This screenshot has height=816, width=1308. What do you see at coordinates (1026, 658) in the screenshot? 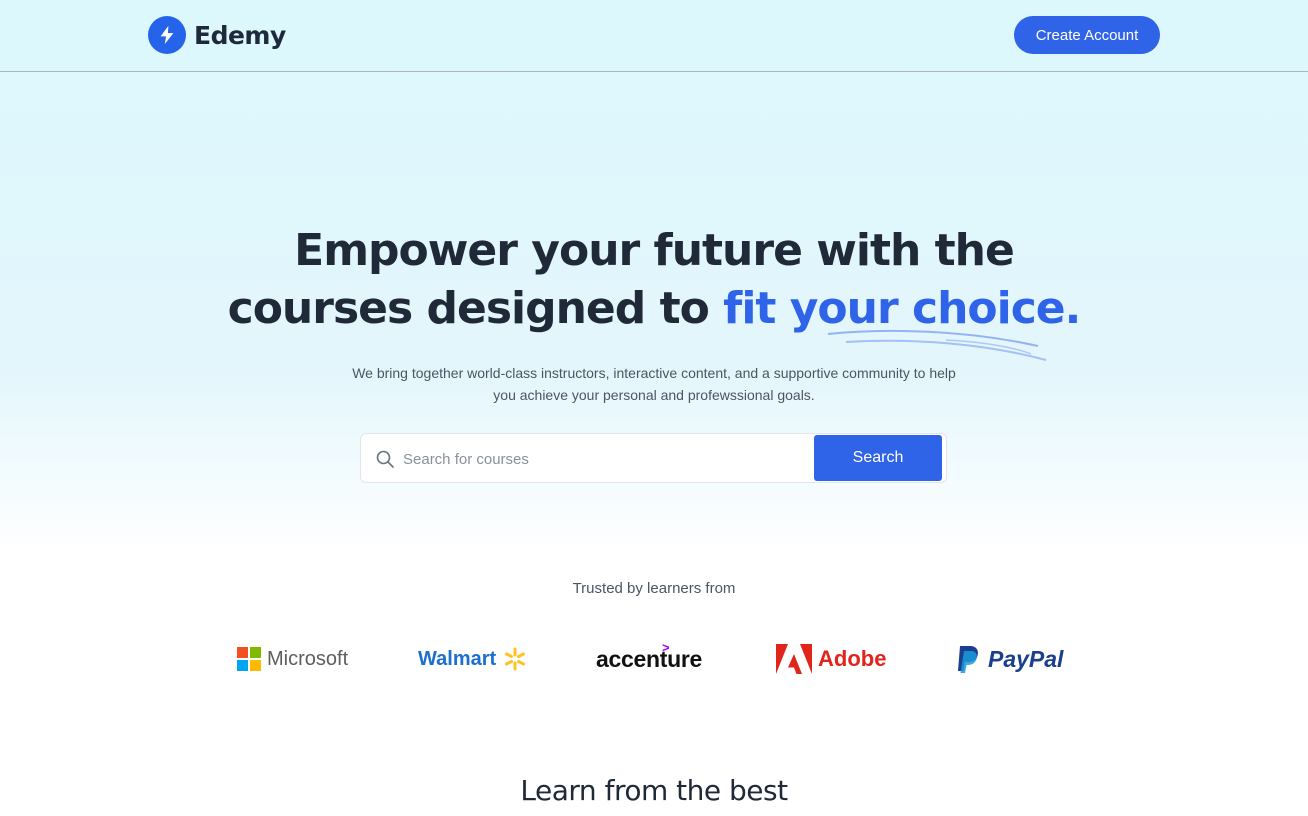
I see `paypal-wordmark: PayPal` at bounding box center [1026, 658].